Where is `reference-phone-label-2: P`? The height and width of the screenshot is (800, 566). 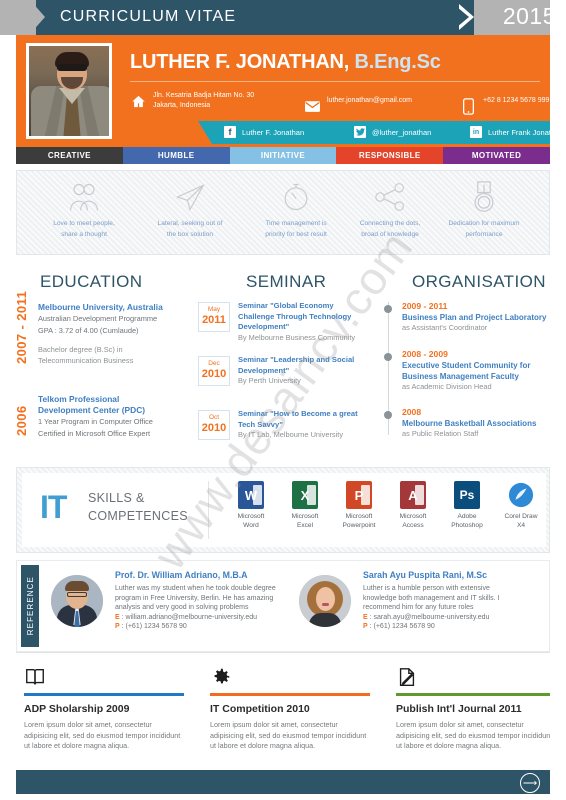
reference-phone-label-2: P is located at coordinates (365, 627).